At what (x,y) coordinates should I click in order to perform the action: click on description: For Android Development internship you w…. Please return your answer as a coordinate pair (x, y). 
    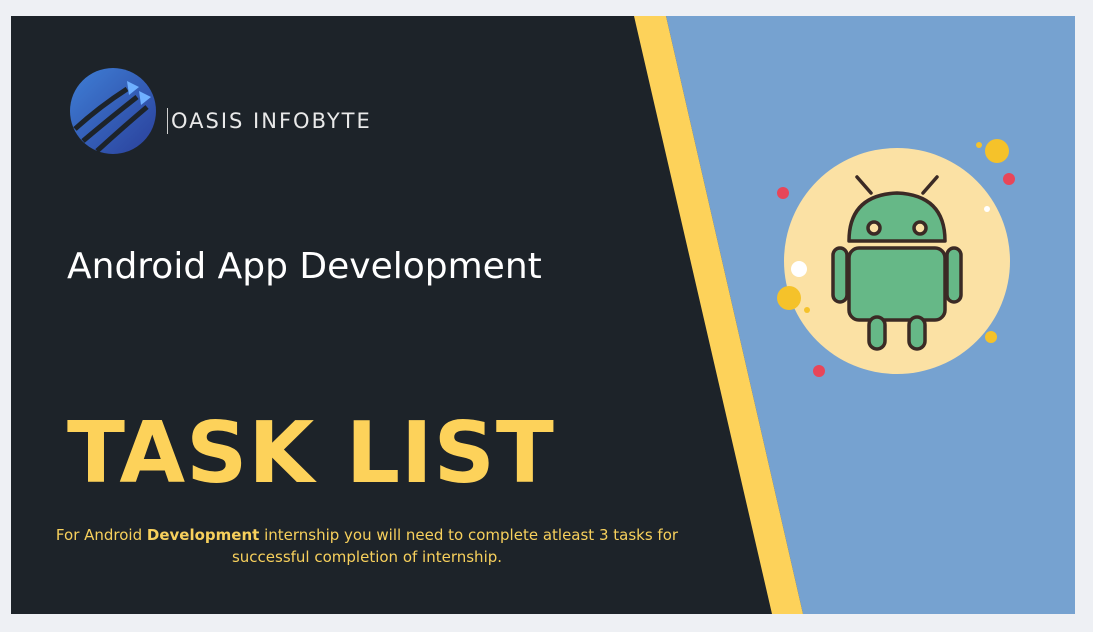
    Looking at the image, I should click on (367, 546).